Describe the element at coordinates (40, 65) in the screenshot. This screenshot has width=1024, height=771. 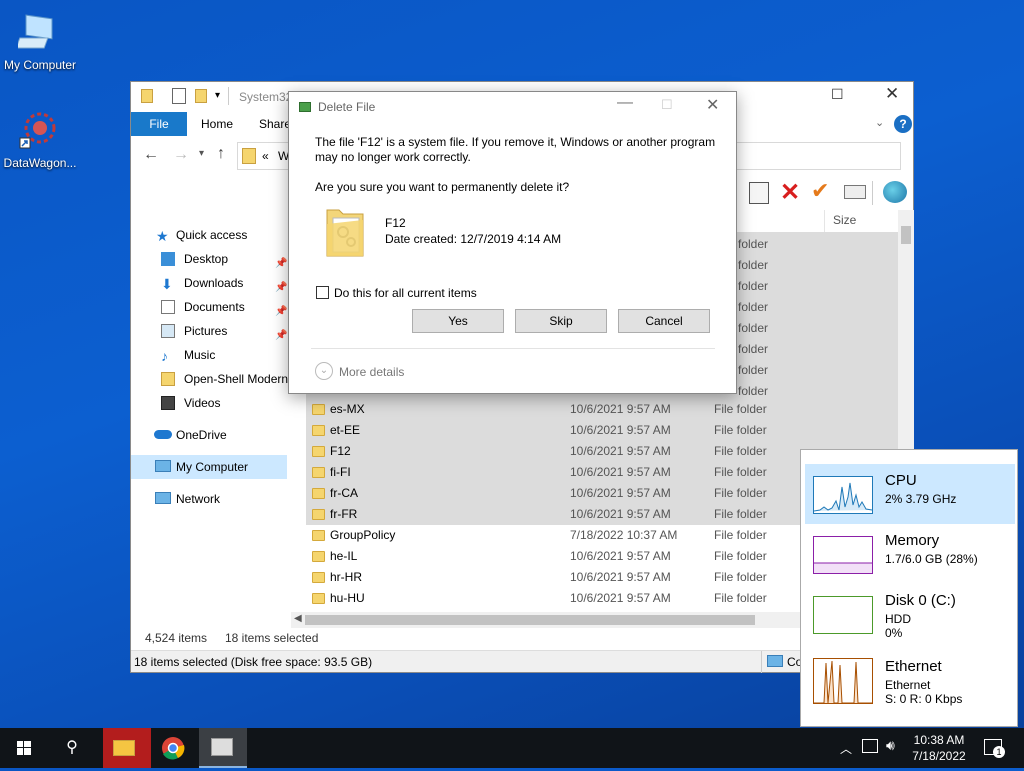
I see `desktop-icon-label: My Computer` at that location.